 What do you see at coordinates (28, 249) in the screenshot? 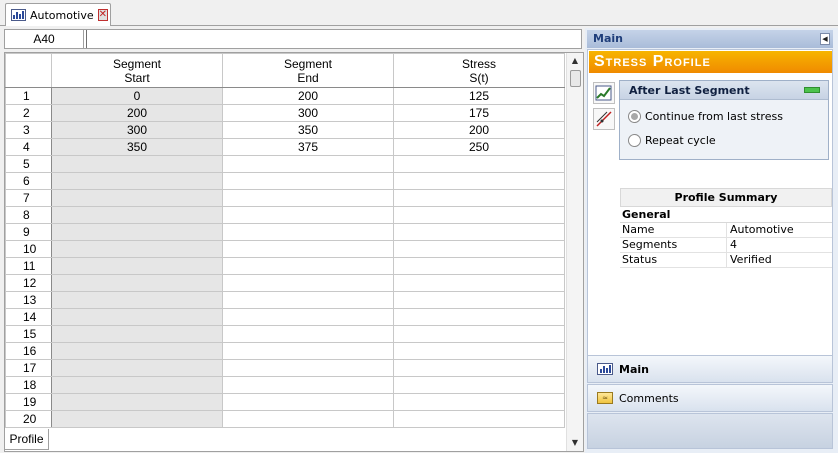
I see `row-header: 10` at bounding box center [28, 249].